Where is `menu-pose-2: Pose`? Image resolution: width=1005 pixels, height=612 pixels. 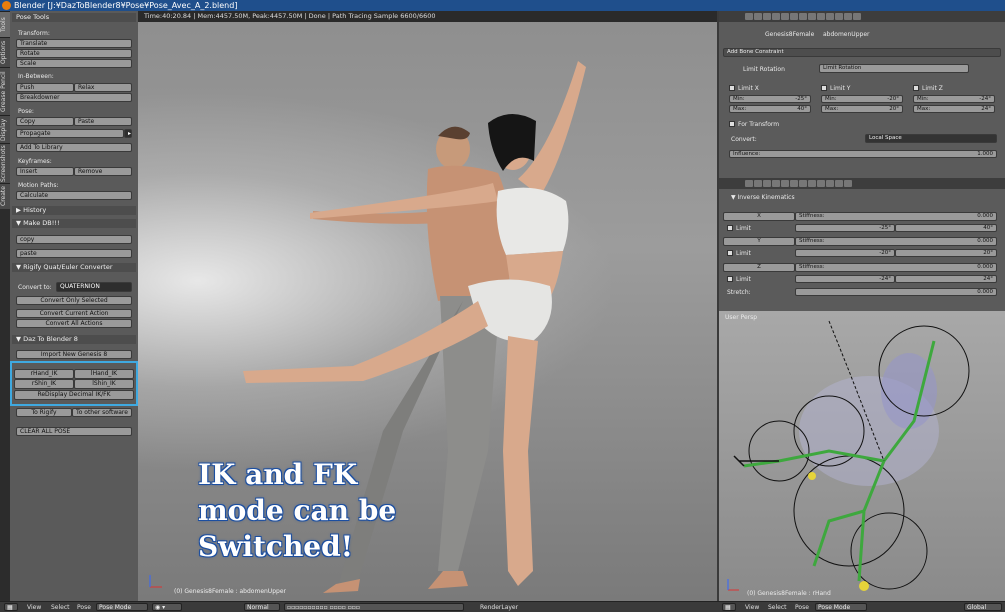 menu-pose-2: Pose is located at coordinates (802, 607).